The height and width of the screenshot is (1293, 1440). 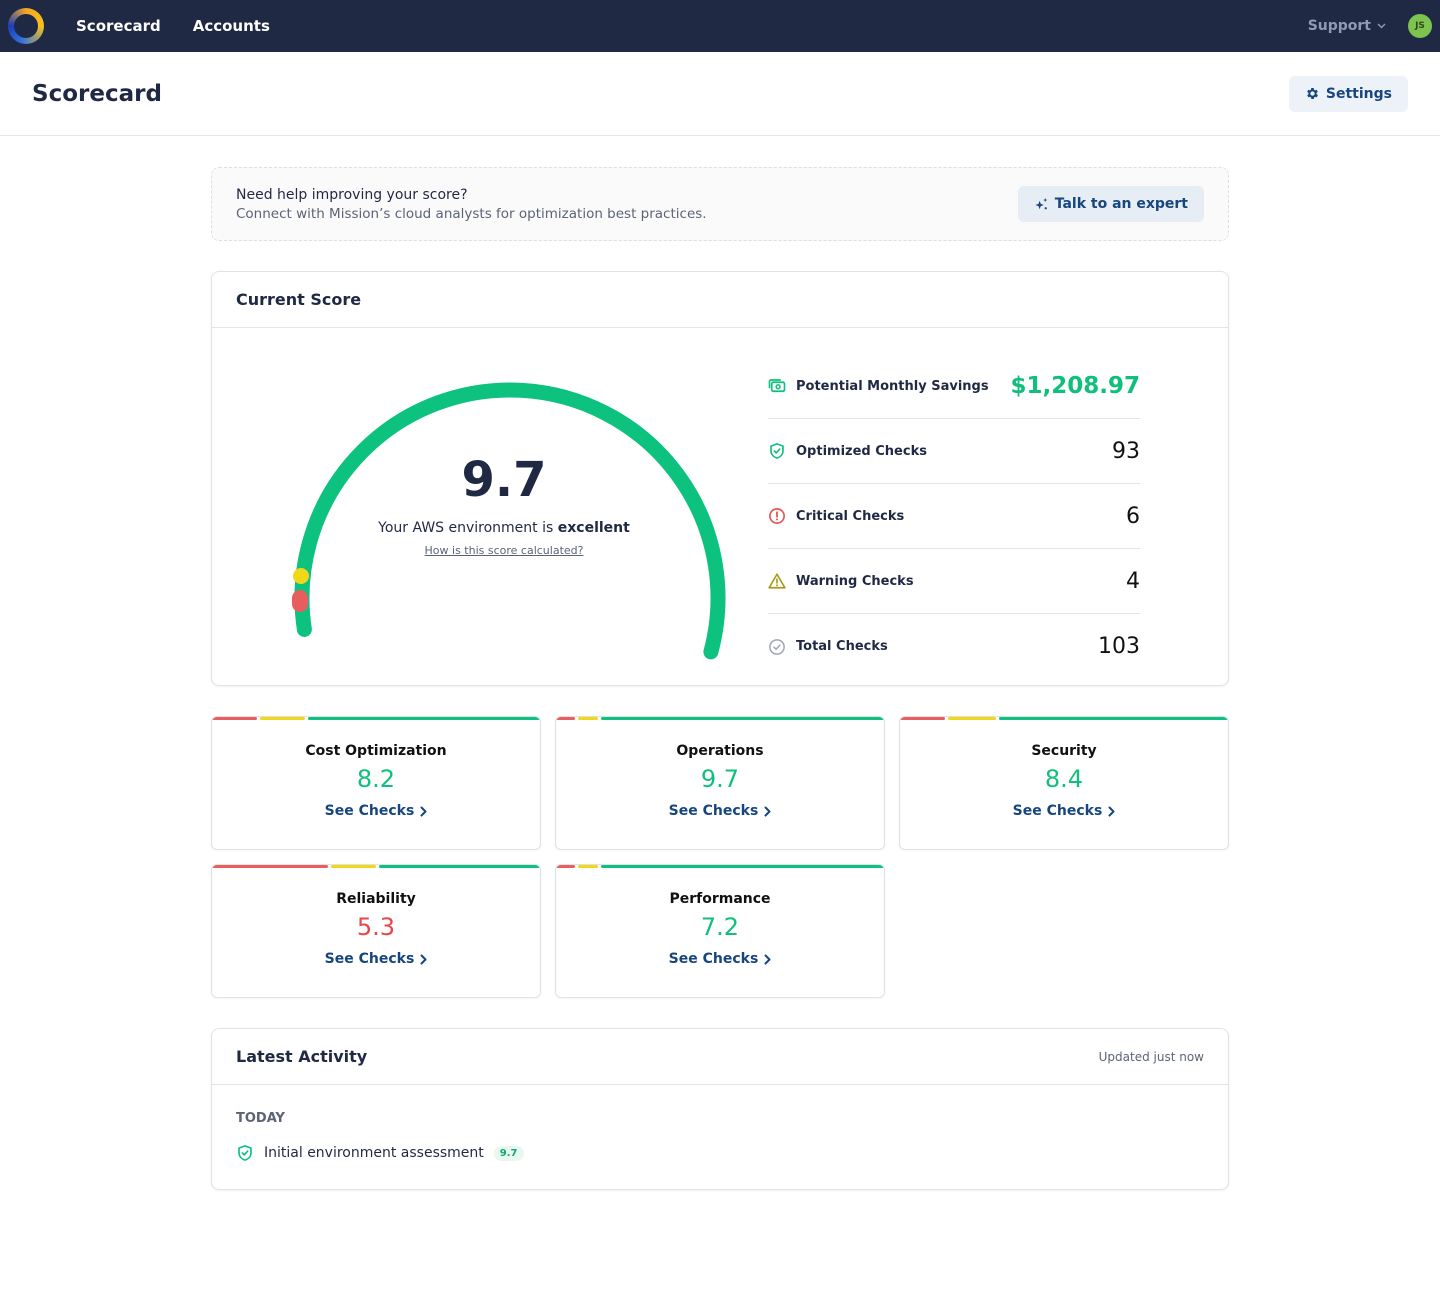 What do you see at coordinates (720, 26) in the screenshot?
I see `top-nav: Scorecard Accounts Support JS` at bounding box center [720, 26].